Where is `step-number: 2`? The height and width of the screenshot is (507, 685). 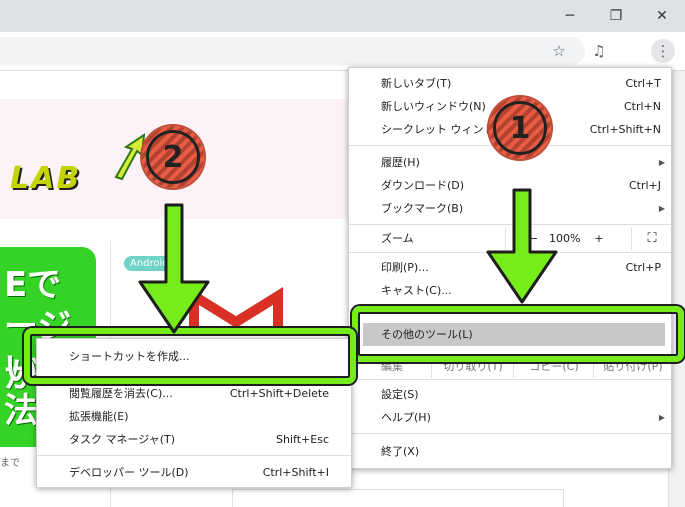
step-number: 2 is located at coordinates (173, 157).